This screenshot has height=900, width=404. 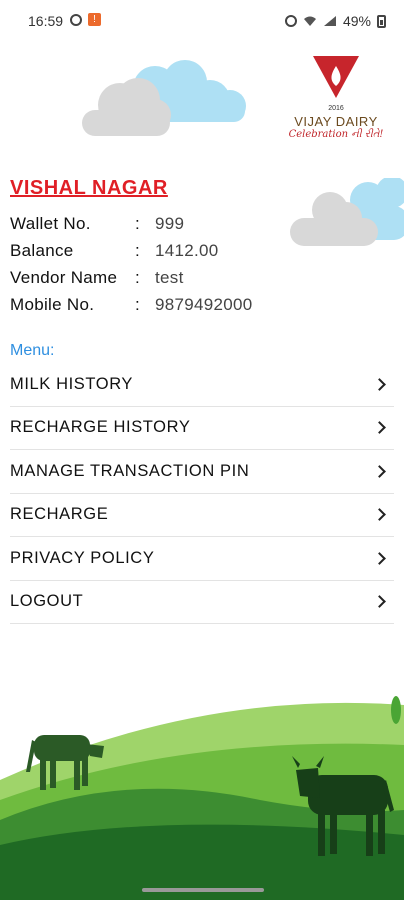 I want to click on info-label: Mobile No., so click(x=52, y=304).